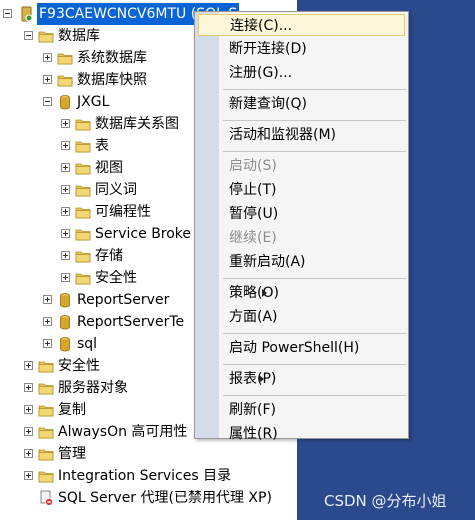 The image size is (475, 520). I want to click on menu-item: 继续(E), so click(253, 238).